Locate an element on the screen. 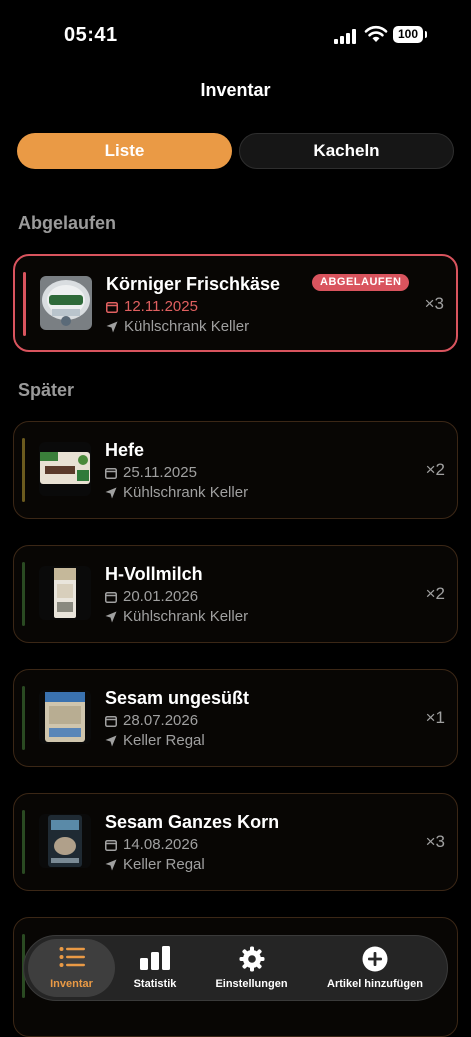  segment-list-button: Liste is located at coordinates (124, 151).